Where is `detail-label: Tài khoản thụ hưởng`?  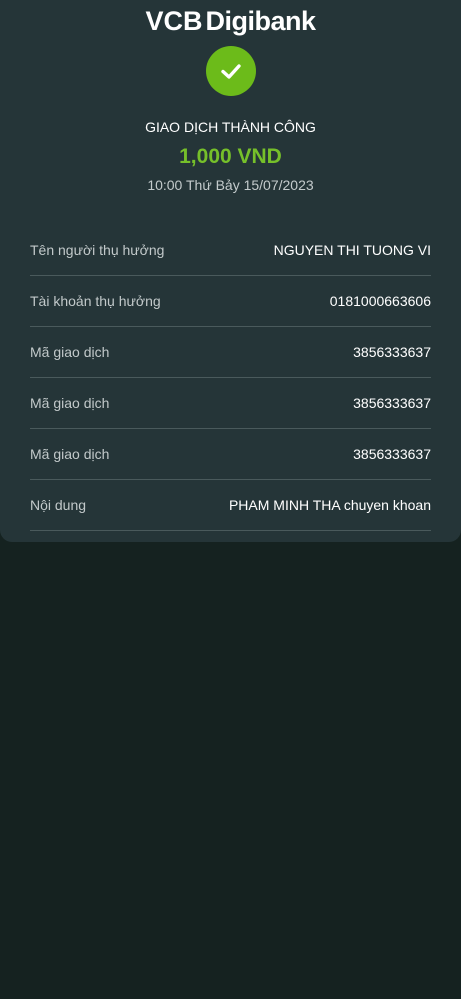 detail-label: Tài khoản thụ hưởng is located at coordinates (95, 301).